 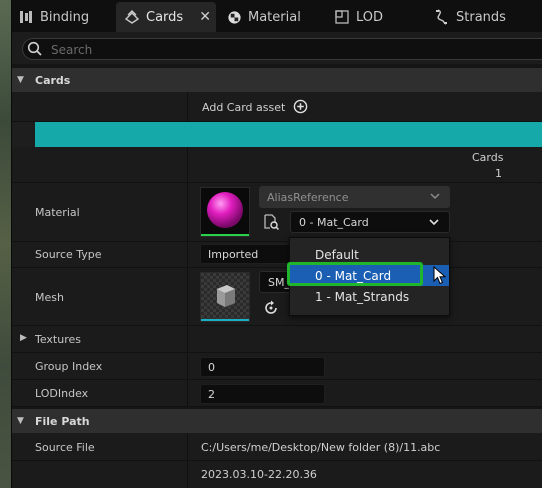 I want to click on material-slot-value: 0 - Mat_Card, so click(x=334, y=222).